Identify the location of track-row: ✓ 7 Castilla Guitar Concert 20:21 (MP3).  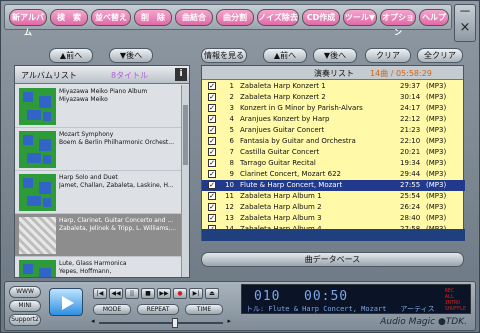
(333, 152).